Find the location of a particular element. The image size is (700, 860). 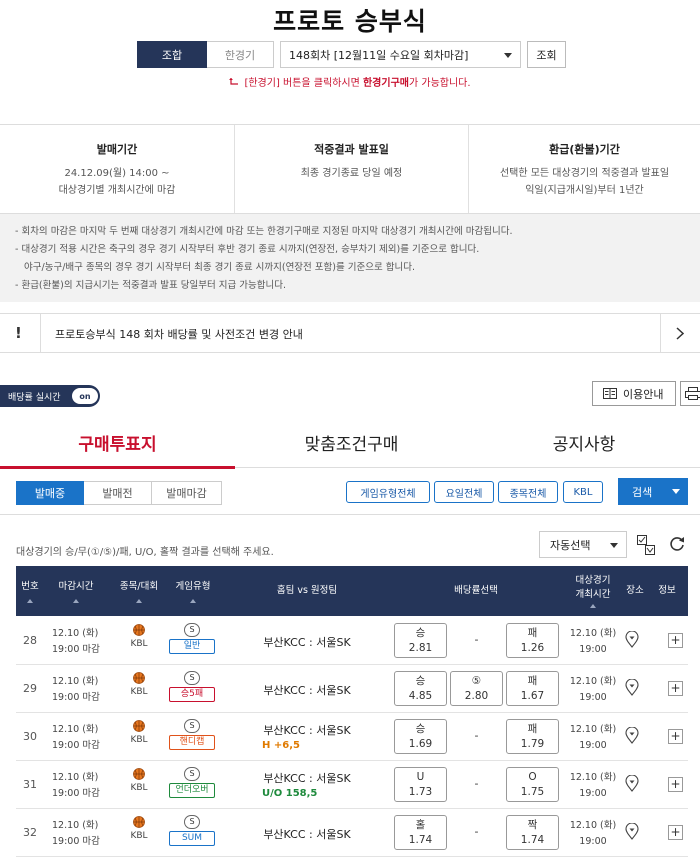

odds-away-button: 패 1.26 is located at coordinates (532, 640).